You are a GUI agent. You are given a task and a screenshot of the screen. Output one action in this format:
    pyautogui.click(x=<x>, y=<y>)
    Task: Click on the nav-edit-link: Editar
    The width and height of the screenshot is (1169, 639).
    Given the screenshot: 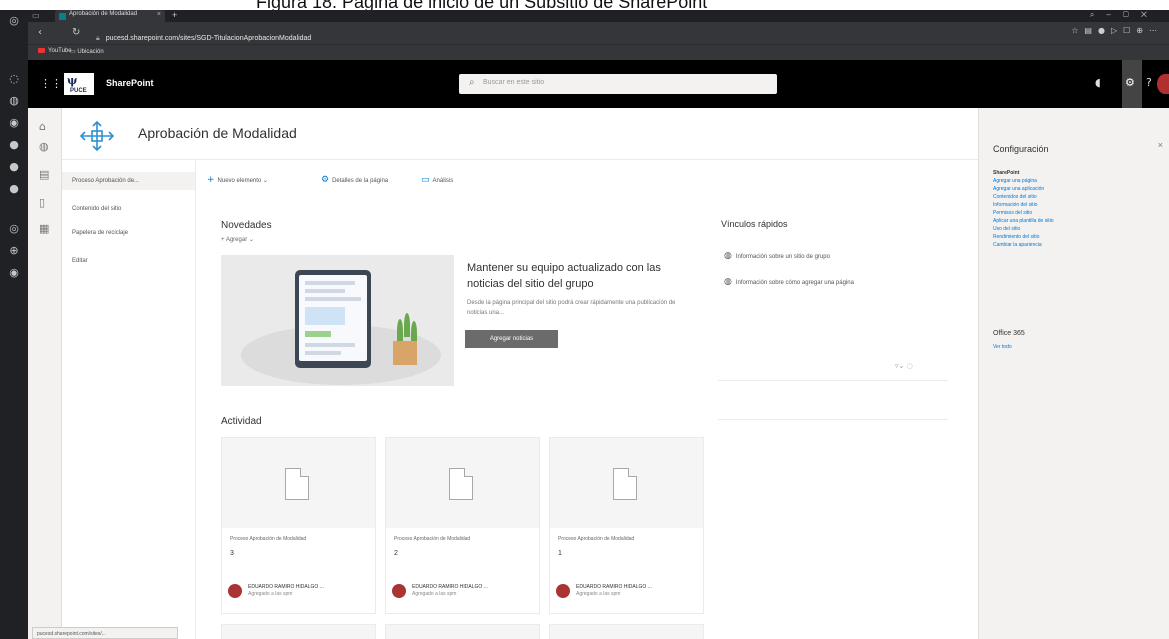 What is the action you would take?
    pyautogui.click(x=80, y=261)
    